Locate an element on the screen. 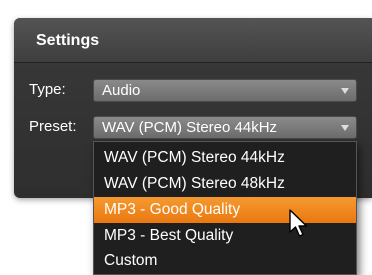  preset-option: MP3 - Best Quality is located at coordinates (225, 236).